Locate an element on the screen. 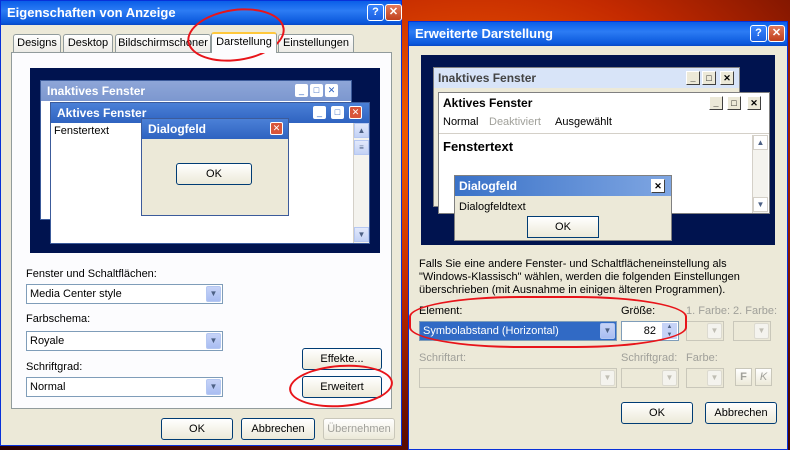 The width and height of the screenshot is (790, 450). element-select: Symbolabstand (Horizontal) ▼ is located at coordinates (518, 331).